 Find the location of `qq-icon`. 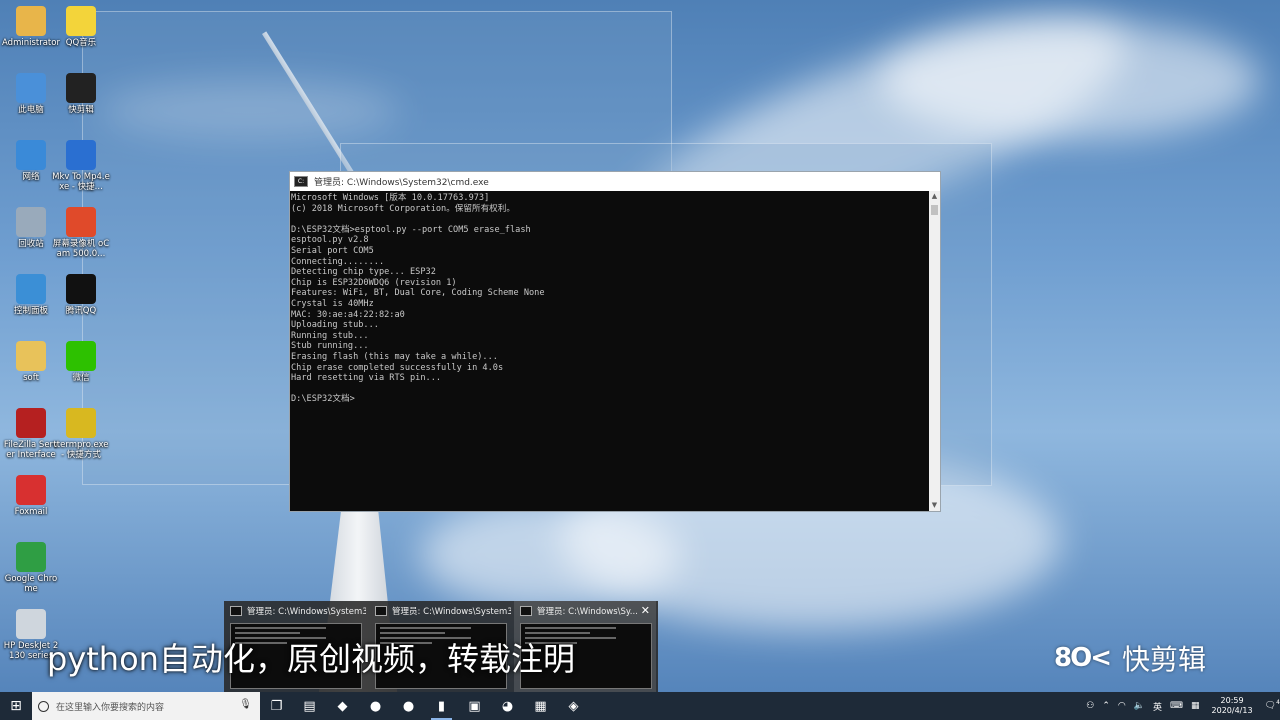

qq-icon is located at coordinates (81, 289).